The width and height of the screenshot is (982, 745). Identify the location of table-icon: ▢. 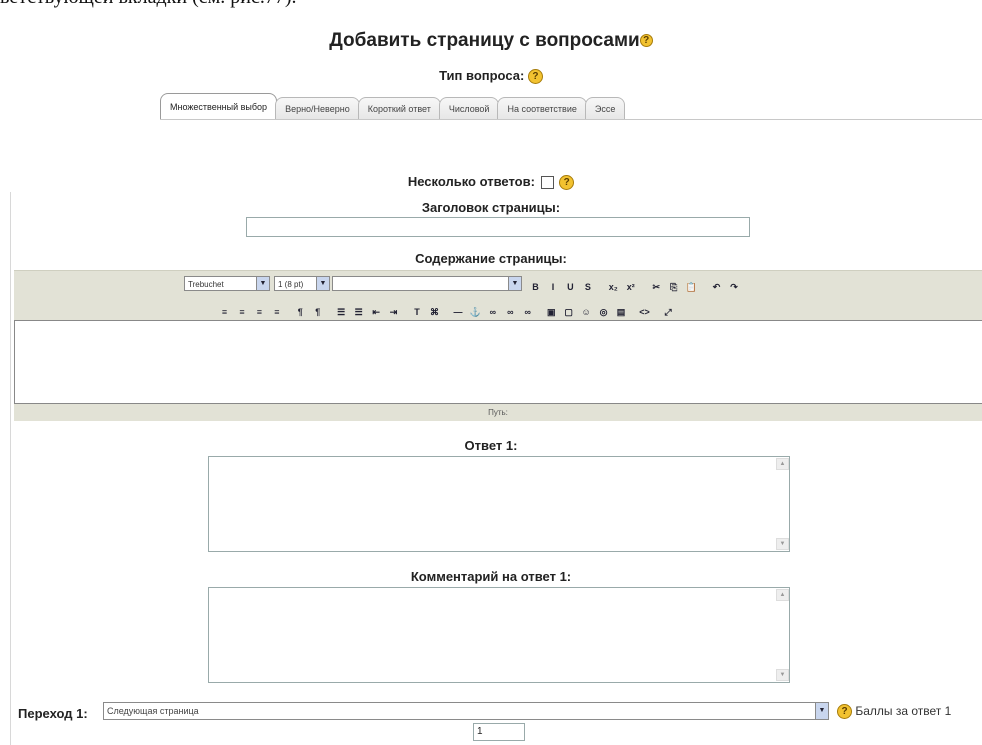
(568, 312).